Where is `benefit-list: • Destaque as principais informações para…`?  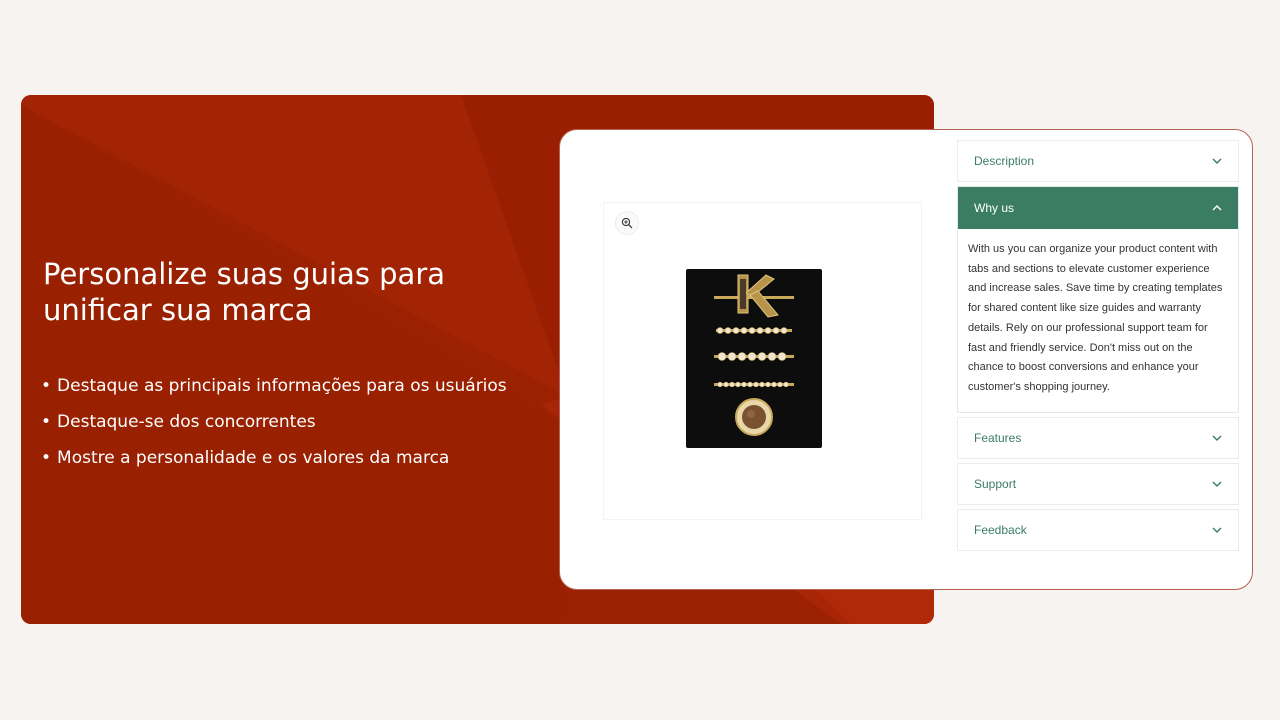 benefit-list: • Destaque as principais informações para… is located at coordinates (274, 422).